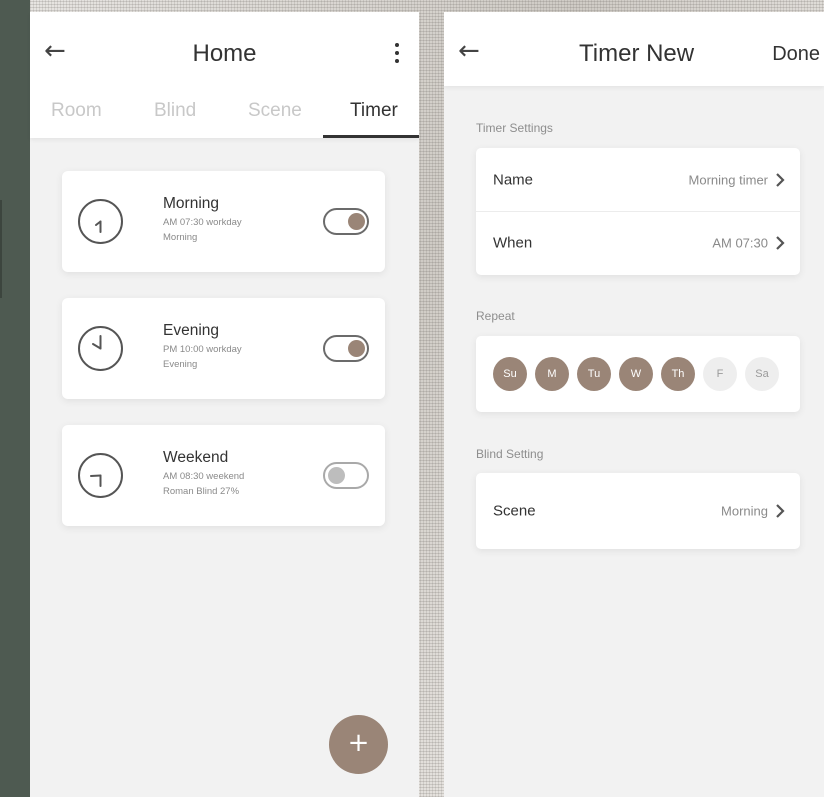 The height and width of the screenshot is (797, 824). I want to click on timer-name: Morning, so click(191, 203).